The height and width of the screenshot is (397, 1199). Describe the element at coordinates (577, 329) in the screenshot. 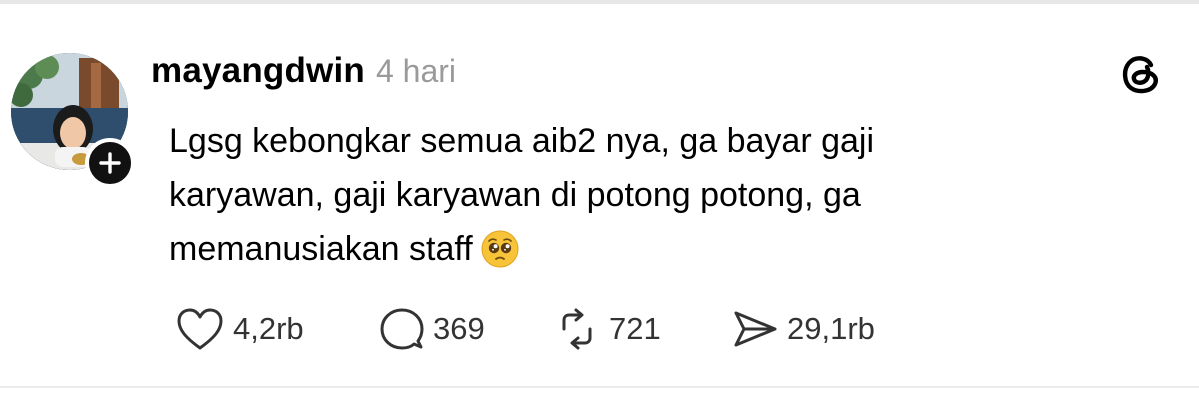

I see `repost-icon` at that location.